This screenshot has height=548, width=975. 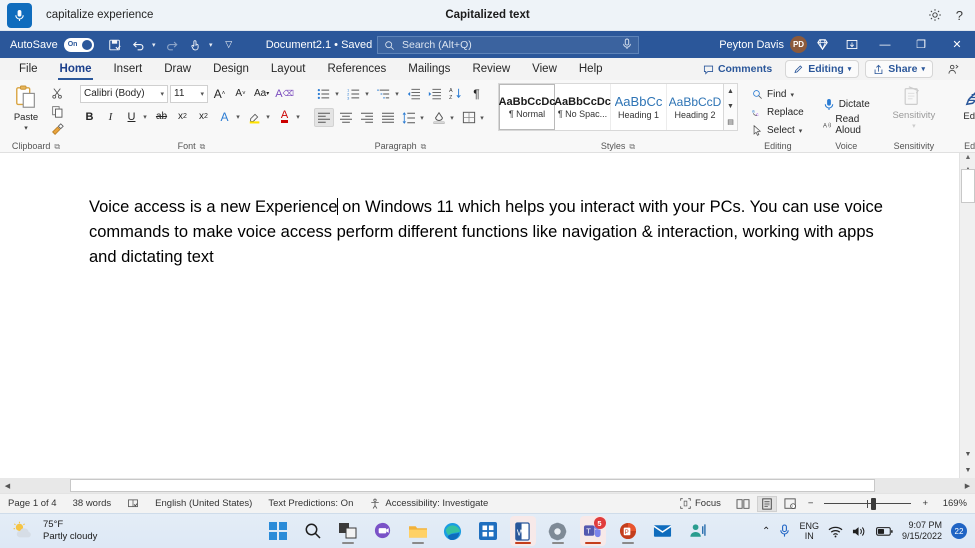 I want to click on tab-home: Home, so click(x=76, y=69).